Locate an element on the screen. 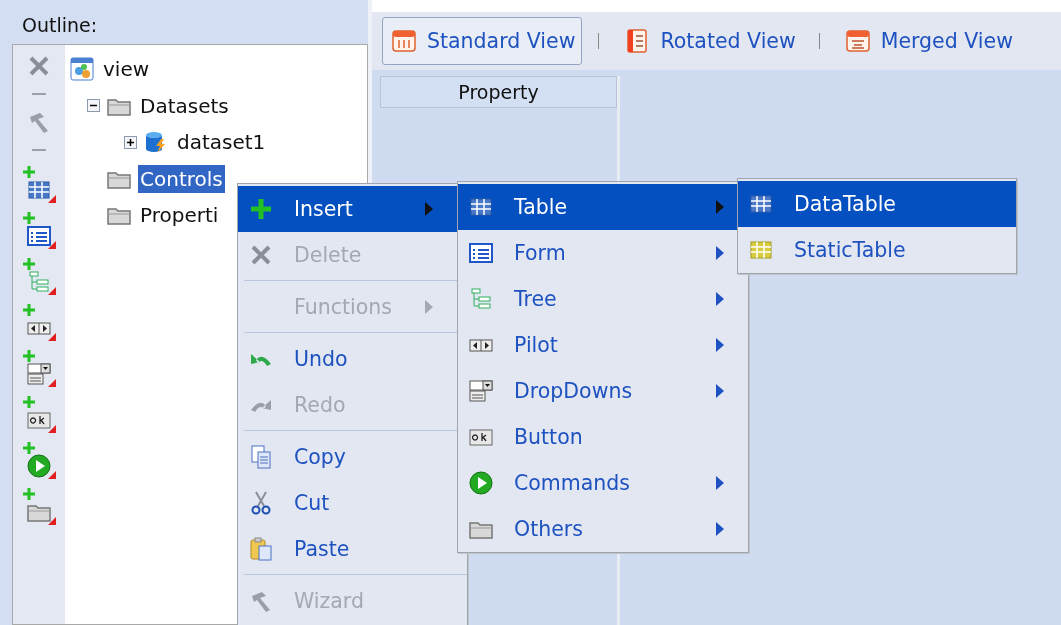  menu-item: Paste is located at coordinates (347, 549).